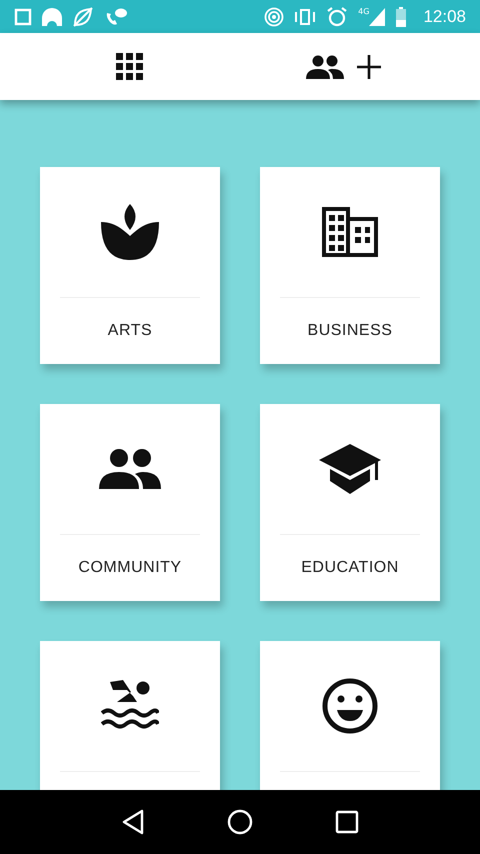 The height and width of the screenshot is (854, 480). What do you see at coordinates (116, 16) in the screenshot?
I see `phone-chat-icon` at bounding box center [116, 16].